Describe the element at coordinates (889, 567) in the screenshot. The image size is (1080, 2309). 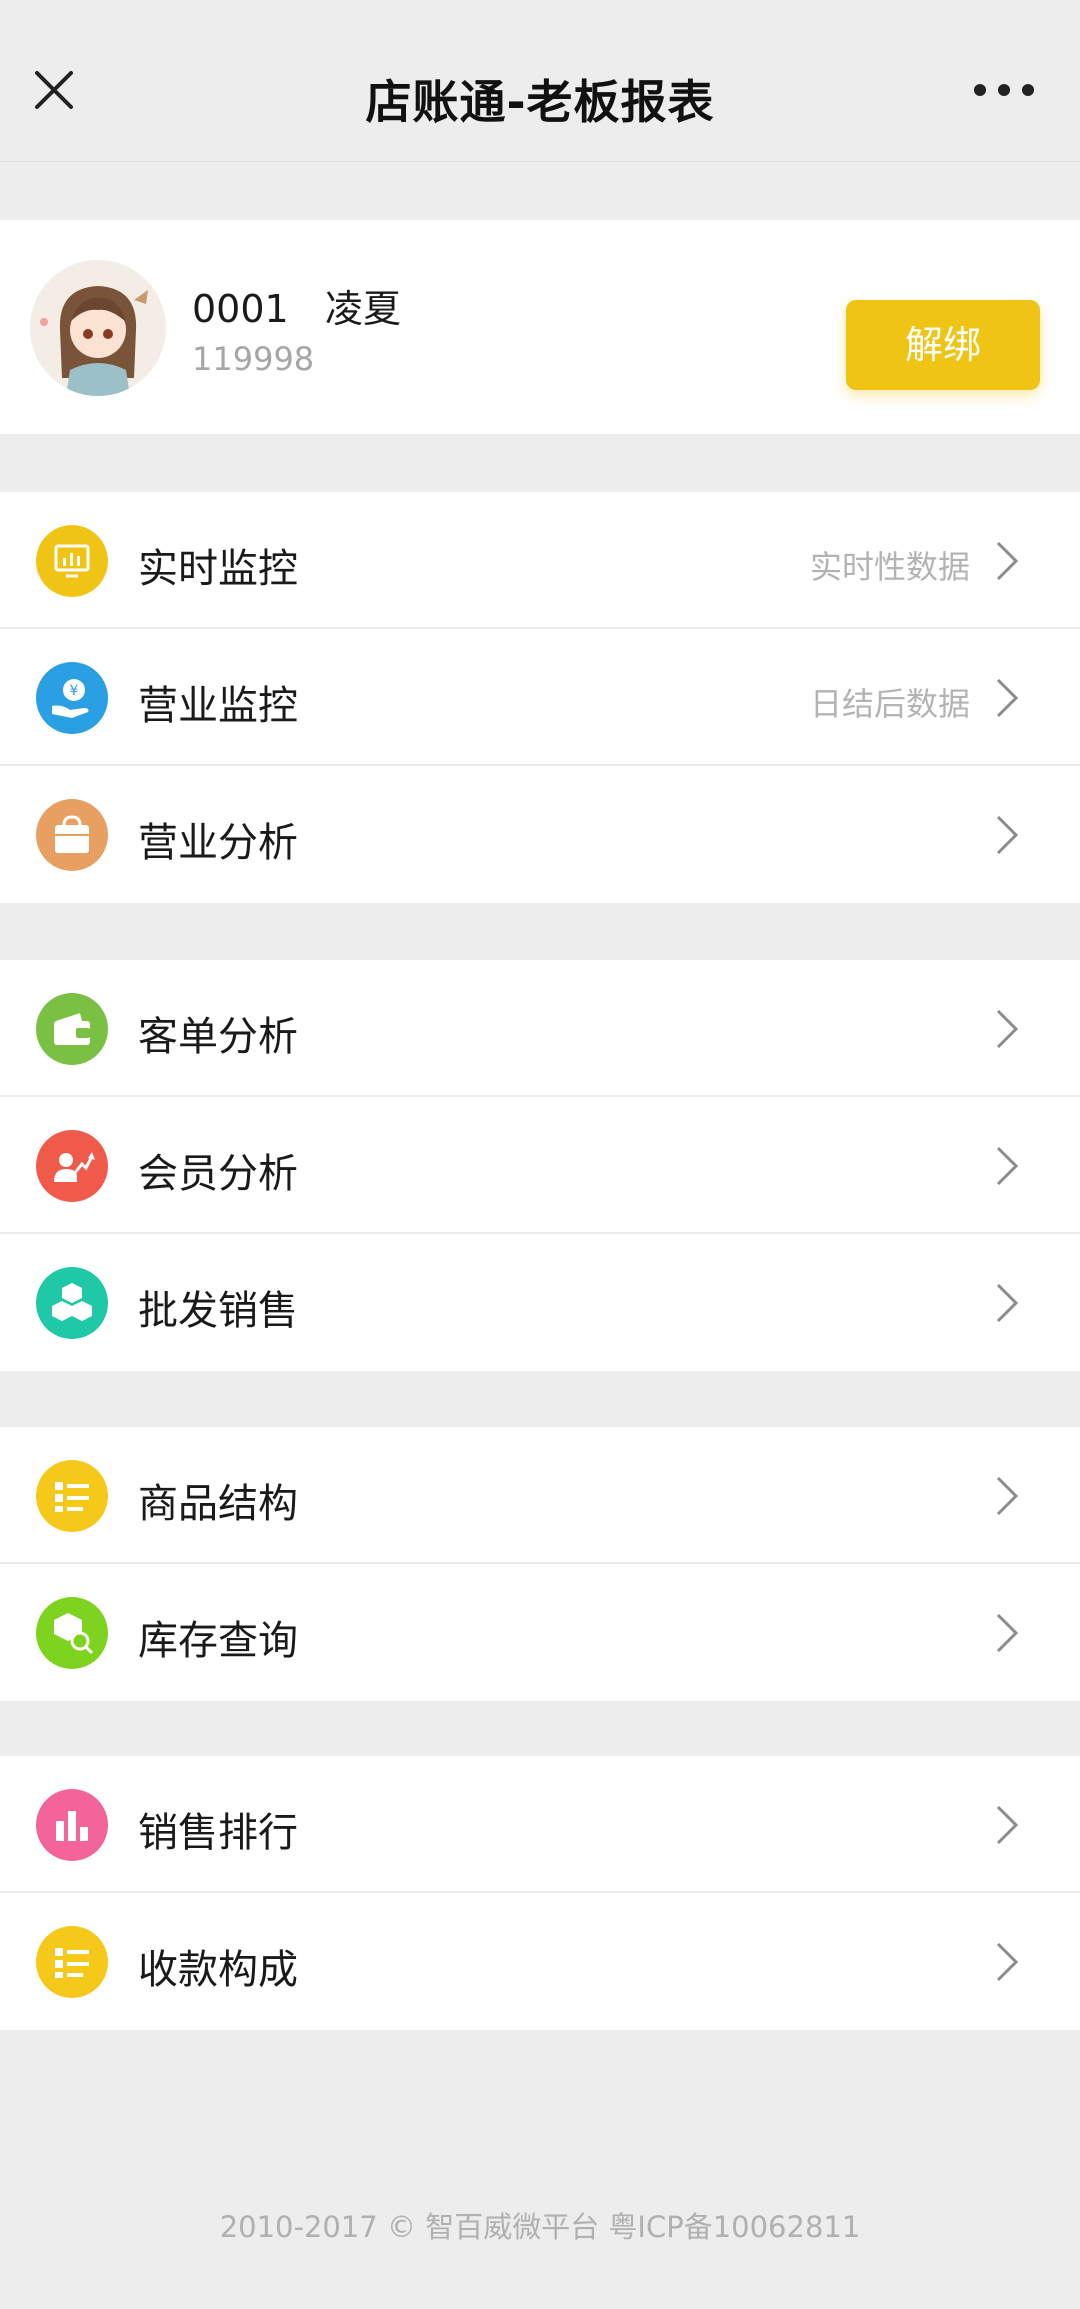
I see `menu-item-hint: 实时性数据` at that location.